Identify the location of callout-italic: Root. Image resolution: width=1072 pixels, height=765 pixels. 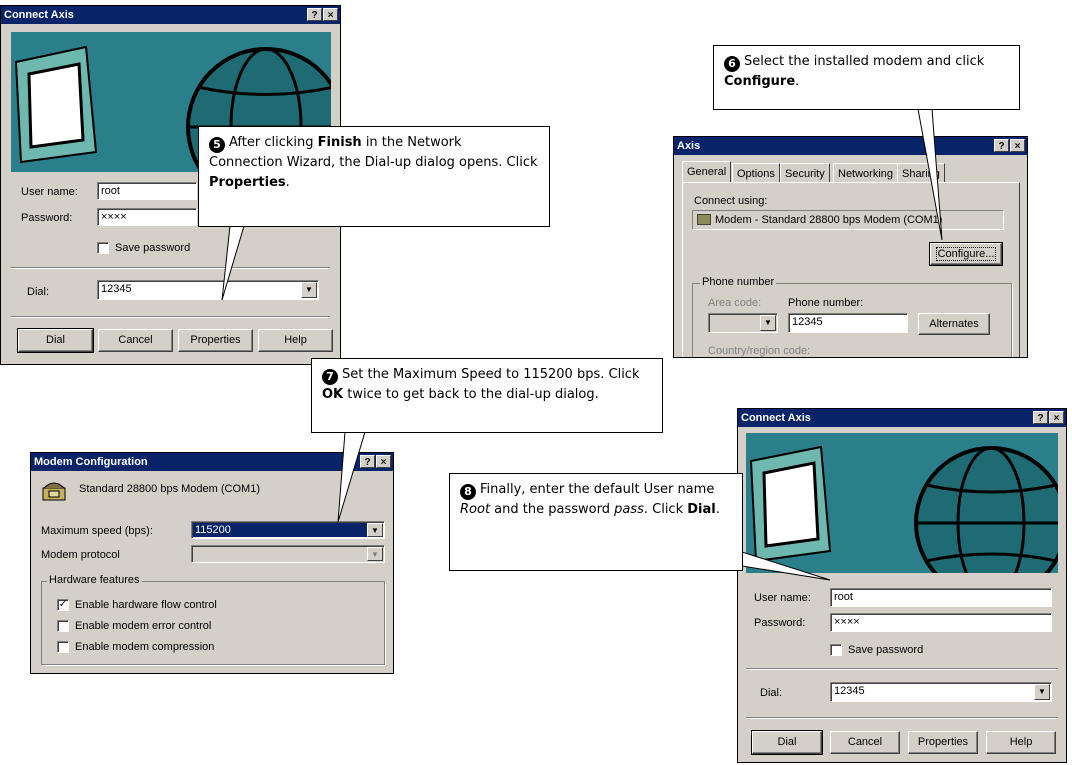
(475, 509).